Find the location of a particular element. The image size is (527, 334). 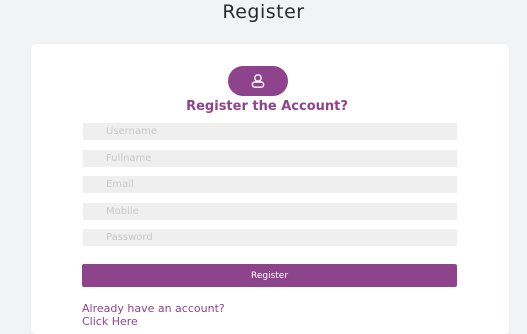

fullname-field is located at coordinates (270, 158).